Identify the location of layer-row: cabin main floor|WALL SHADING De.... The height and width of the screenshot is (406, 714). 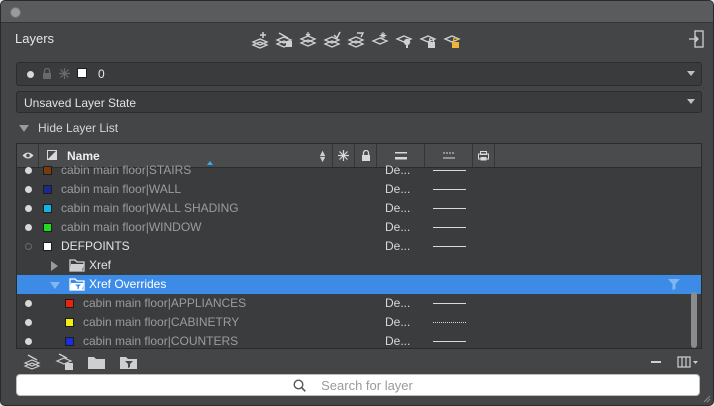
(359, 208).